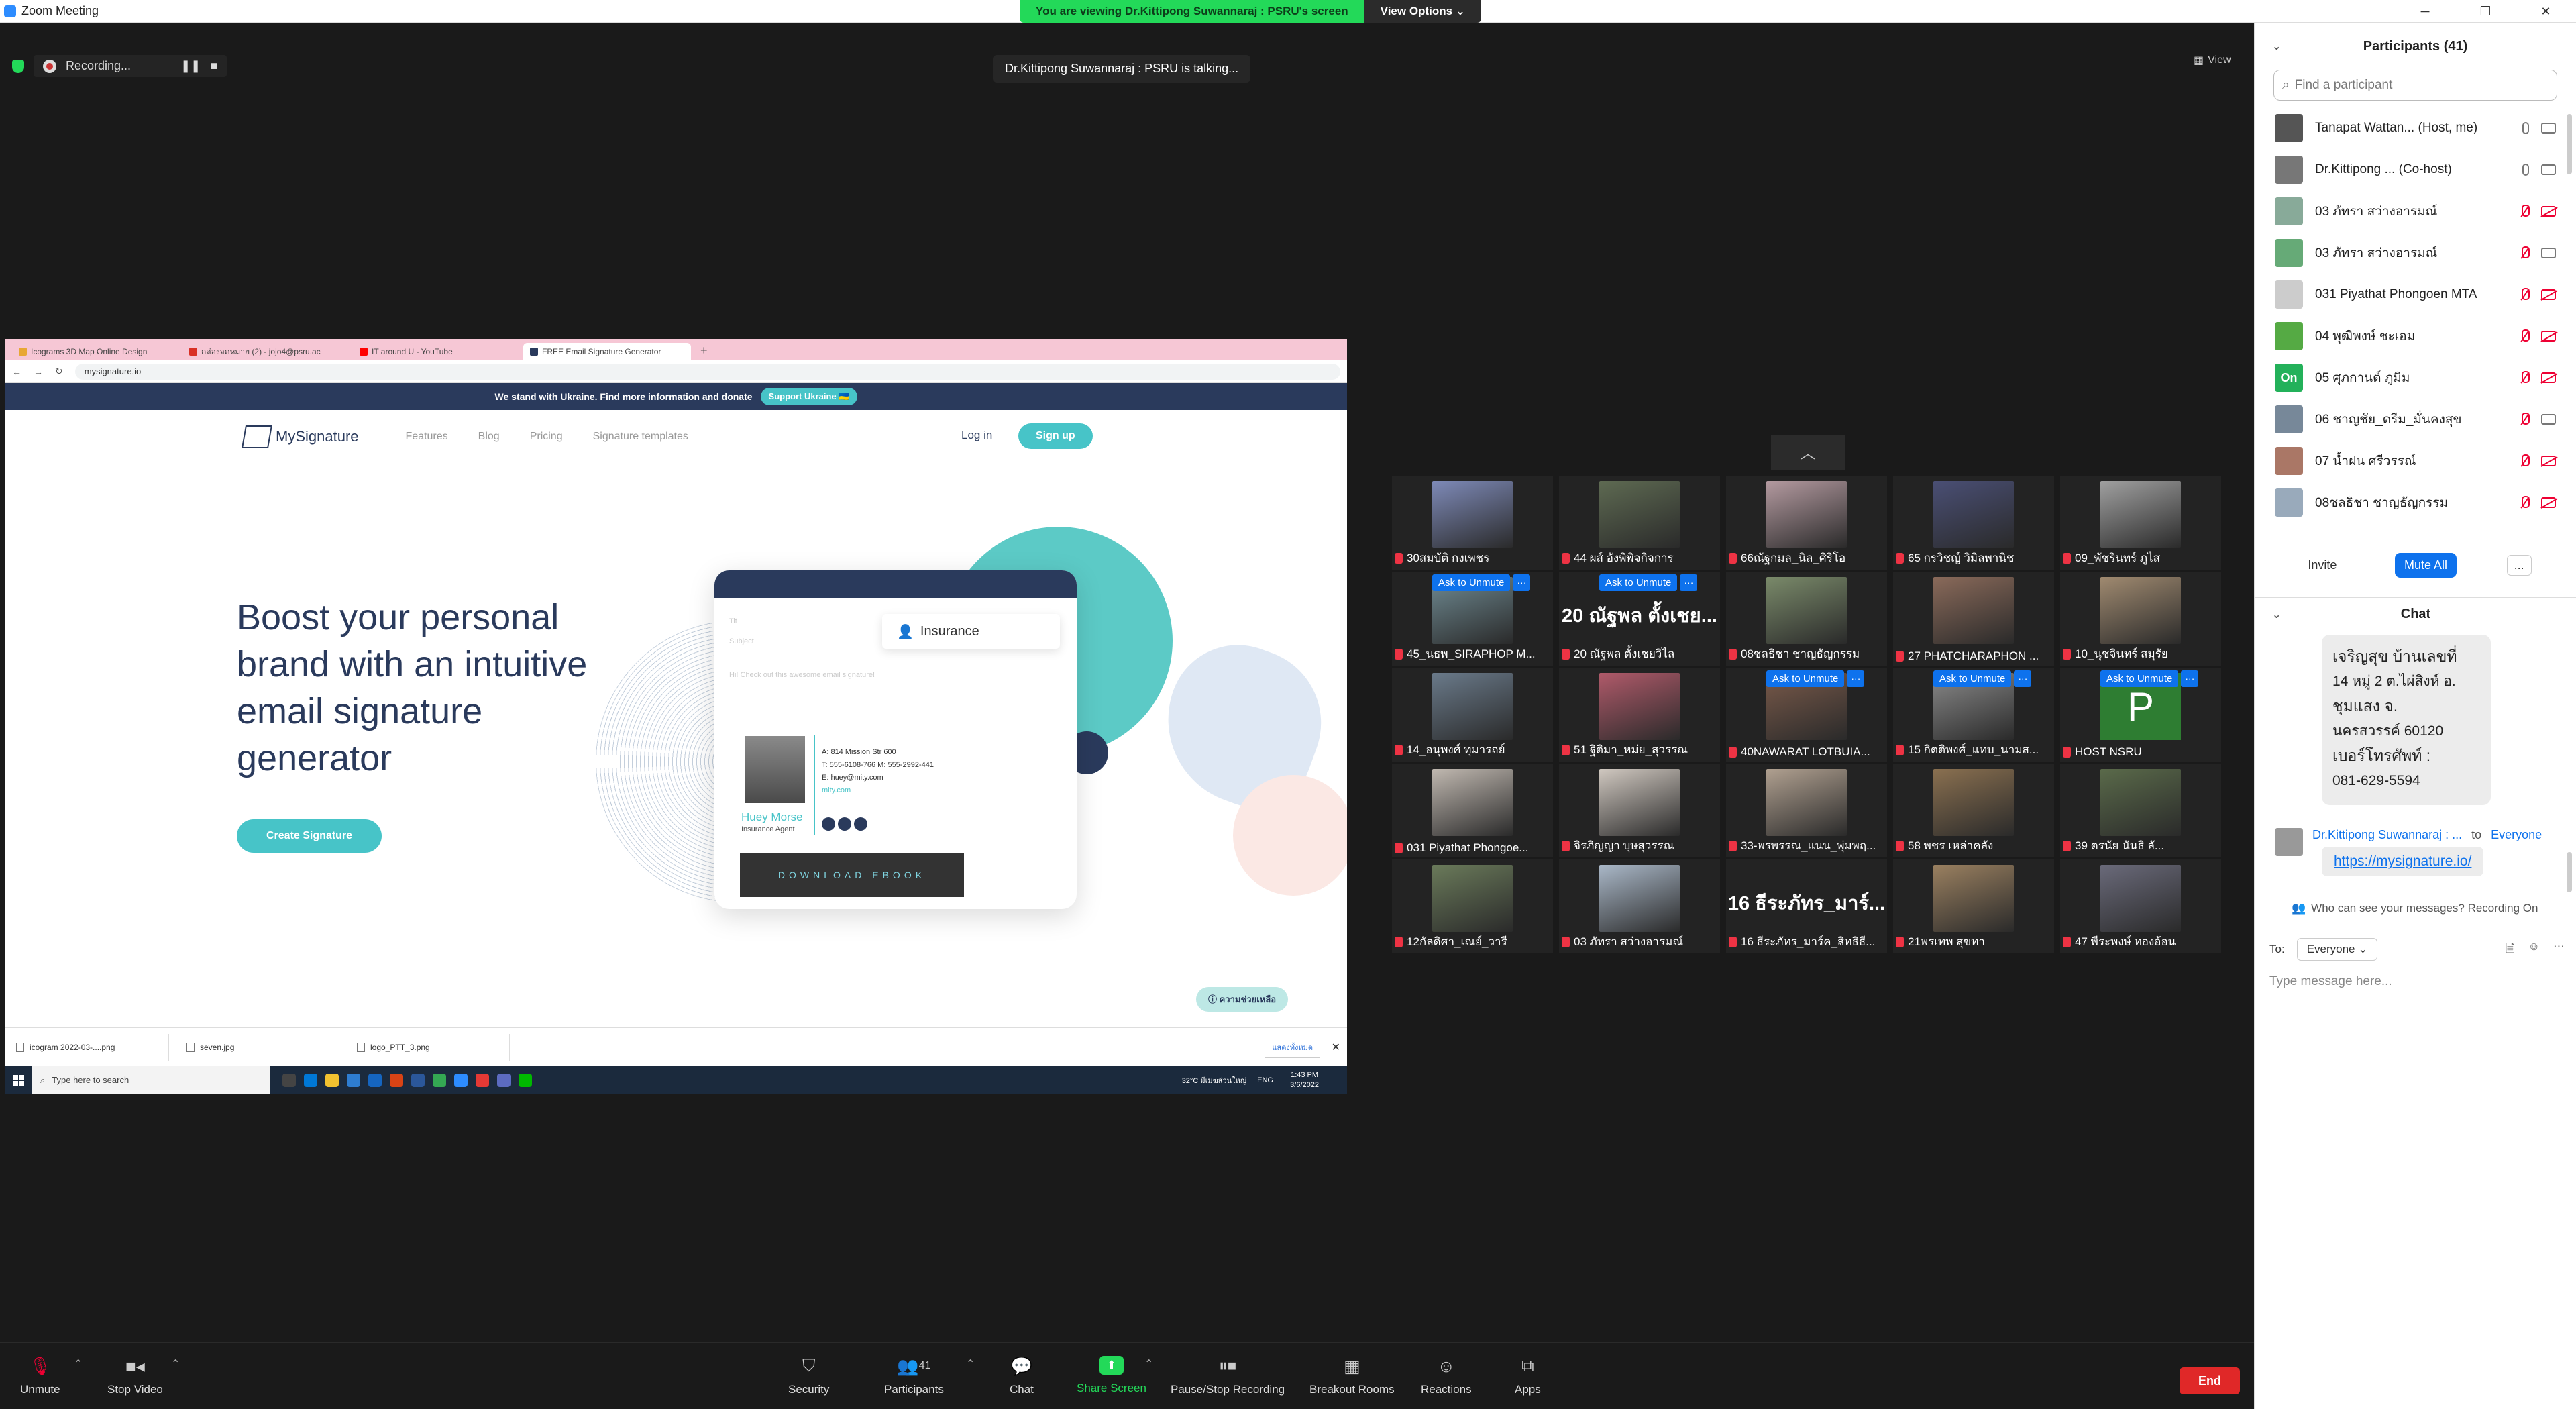  What do you see at coordinates (38, 371) in the screenshot?
I see `forward-icon: →` at bounding box center [38, 371].